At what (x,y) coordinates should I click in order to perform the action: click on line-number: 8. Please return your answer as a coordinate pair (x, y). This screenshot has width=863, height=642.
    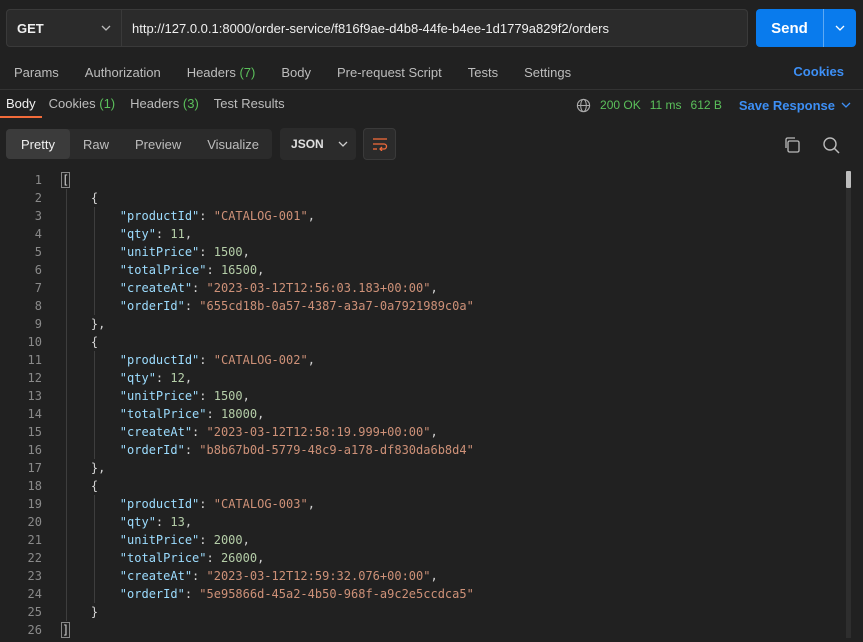
    Looking at the image, I should click on (38, 306).